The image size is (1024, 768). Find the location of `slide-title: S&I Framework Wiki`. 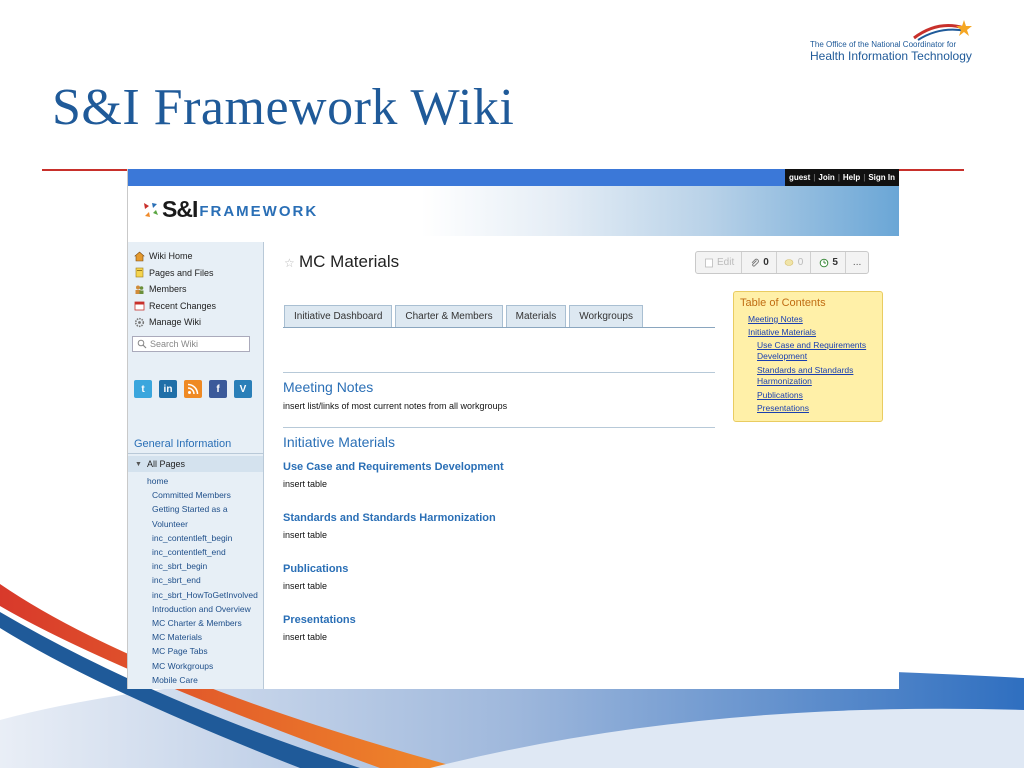

slide-title: S&I Framework Wiki is located at coordinates (283, 107).